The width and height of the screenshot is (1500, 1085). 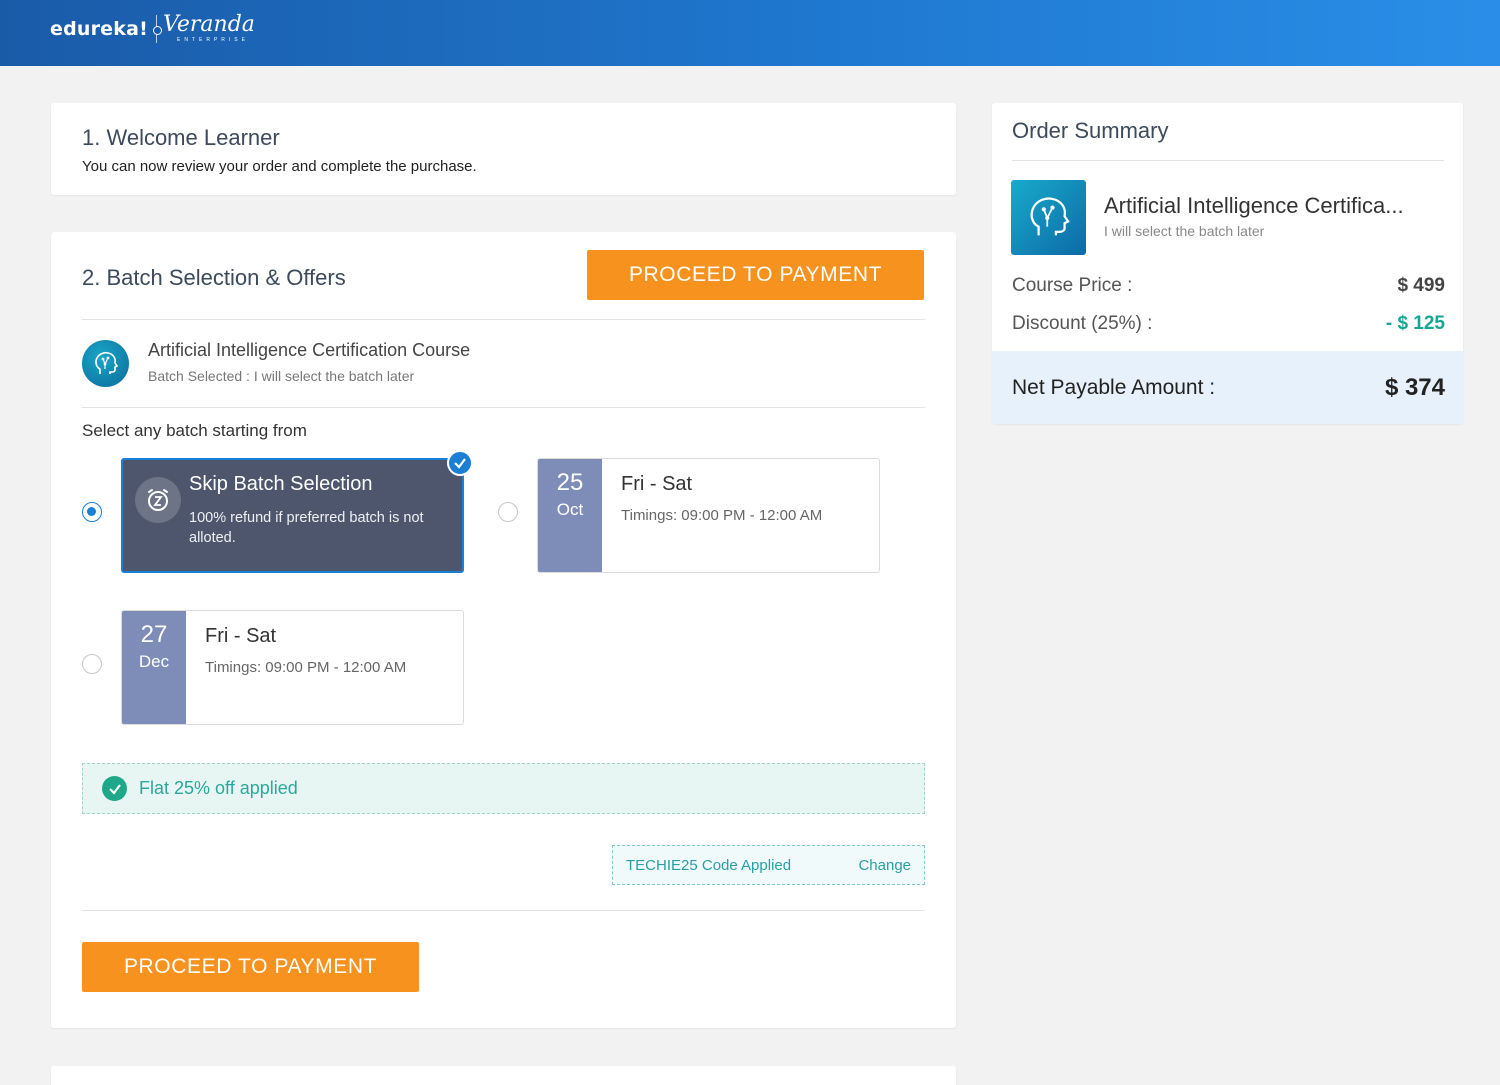 I want to click on batch-date: 25 Oct, so click(x=570, y=515).